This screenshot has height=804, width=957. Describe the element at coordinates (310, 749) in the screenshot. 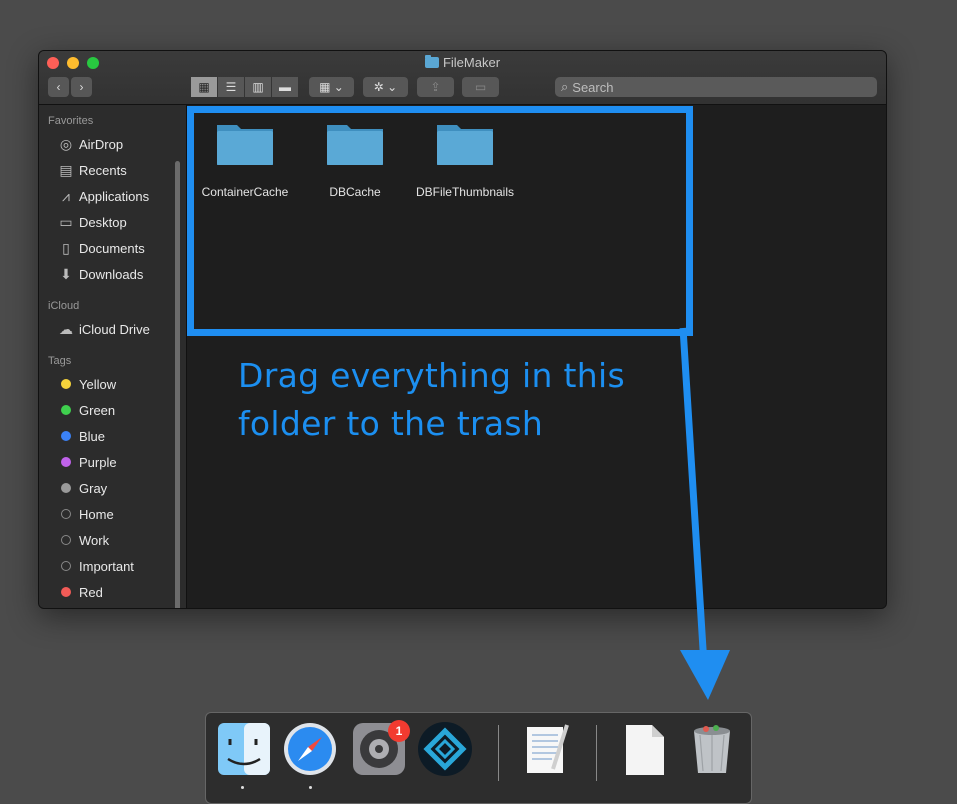

I see `safari-icon` at that location.